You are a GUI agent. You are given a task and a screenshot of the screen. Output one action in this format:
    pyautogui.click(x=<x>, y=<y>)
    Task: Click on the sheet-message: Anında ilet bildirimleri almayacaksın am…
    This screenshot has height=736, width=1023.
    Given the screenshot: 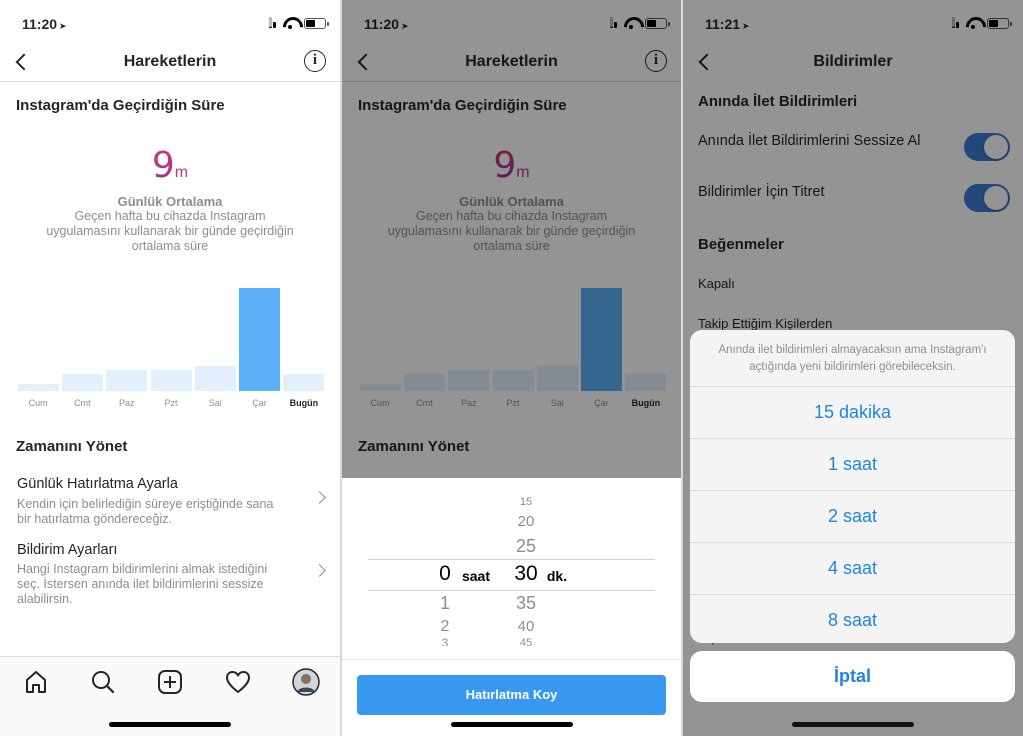 What is the action you would take?
    pyautogui.click(x=852, y=358)
    